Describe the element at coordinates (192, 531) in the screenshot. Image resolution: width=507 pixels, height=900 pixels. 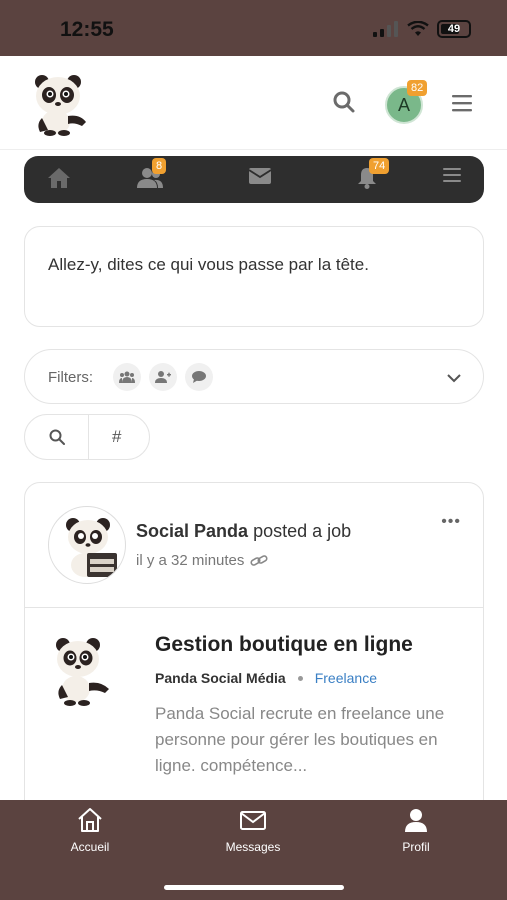
I see `post-author-name: Social Panda` at that location.